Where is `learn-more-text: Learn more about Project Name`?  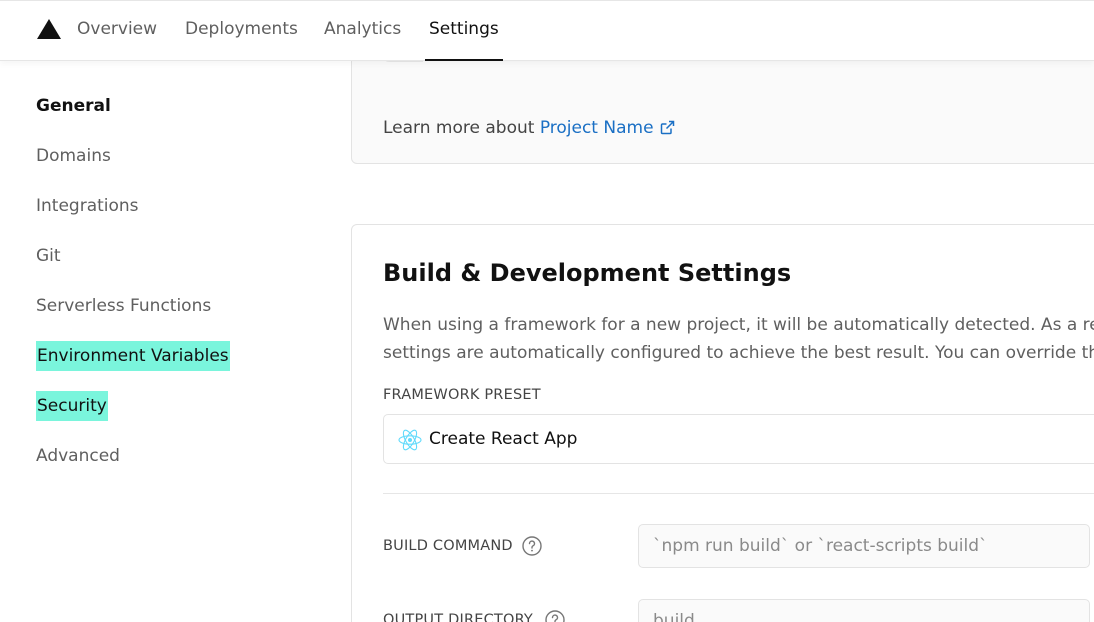
learn-more-text: Learn more about Project Name is located at coordinates (529, 129).